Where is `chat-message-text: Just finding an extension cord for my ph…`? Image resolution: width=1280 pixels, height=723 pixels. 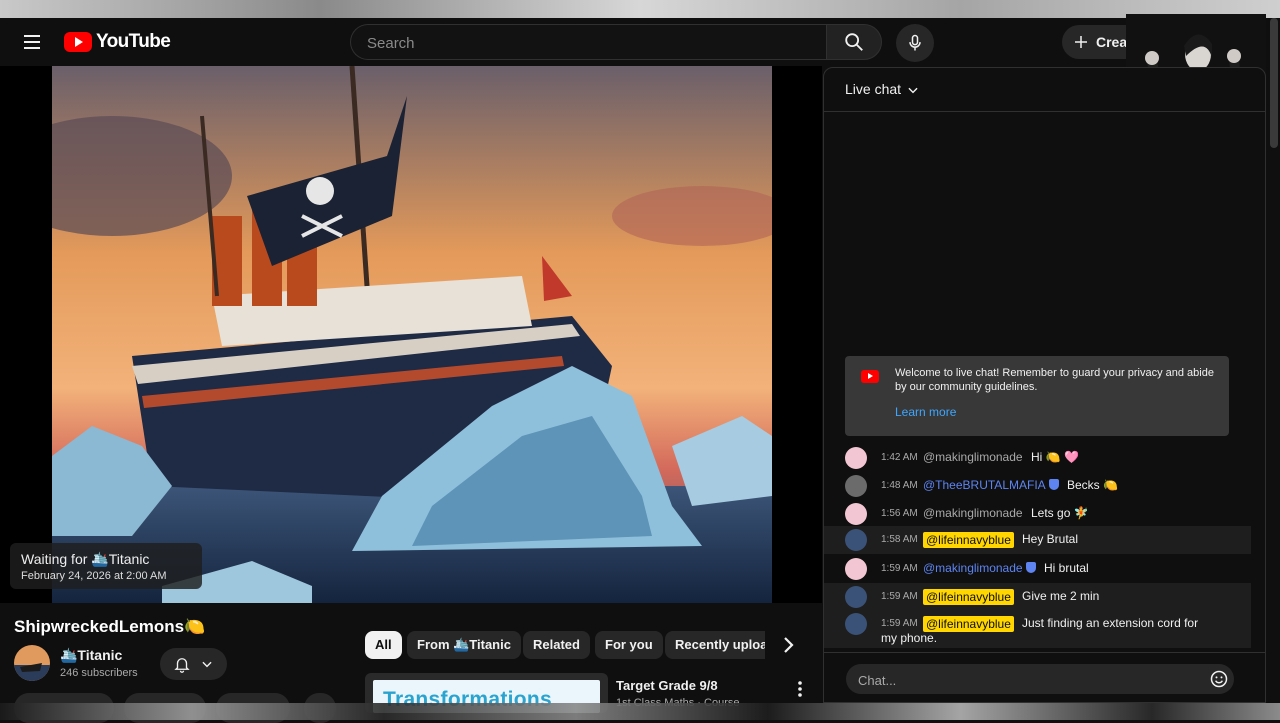
chat-message-text: Just finding an extension cord for my ph… is located at coordinates (1040, 630).